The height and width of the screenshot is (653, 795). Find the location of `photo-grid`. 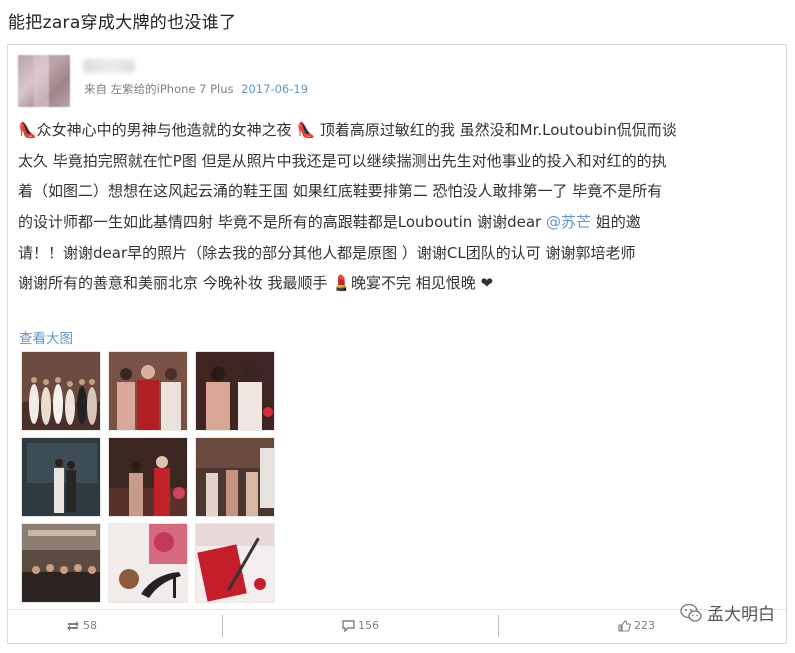

photo-grid is located at coordinates (148, 477).